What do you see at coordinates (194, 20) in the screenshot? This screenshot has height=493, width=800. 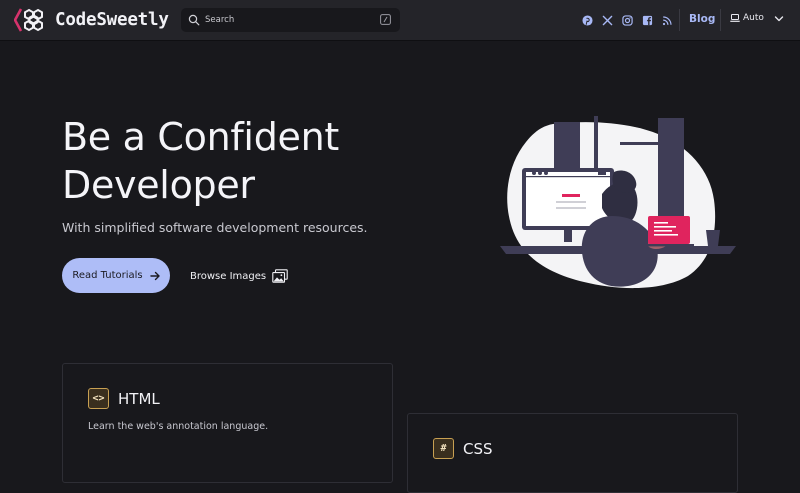 I see `search-icon` at bounding box center [194, 20].